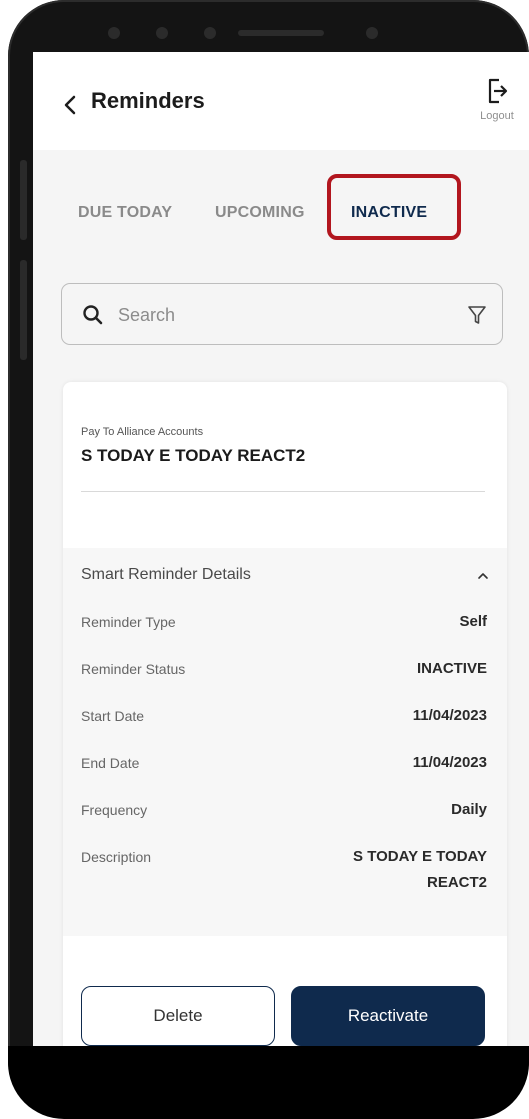 Image resolution: width=529 pixels, height=1119 pixels. I want to click on search-box, so click(282, 314).